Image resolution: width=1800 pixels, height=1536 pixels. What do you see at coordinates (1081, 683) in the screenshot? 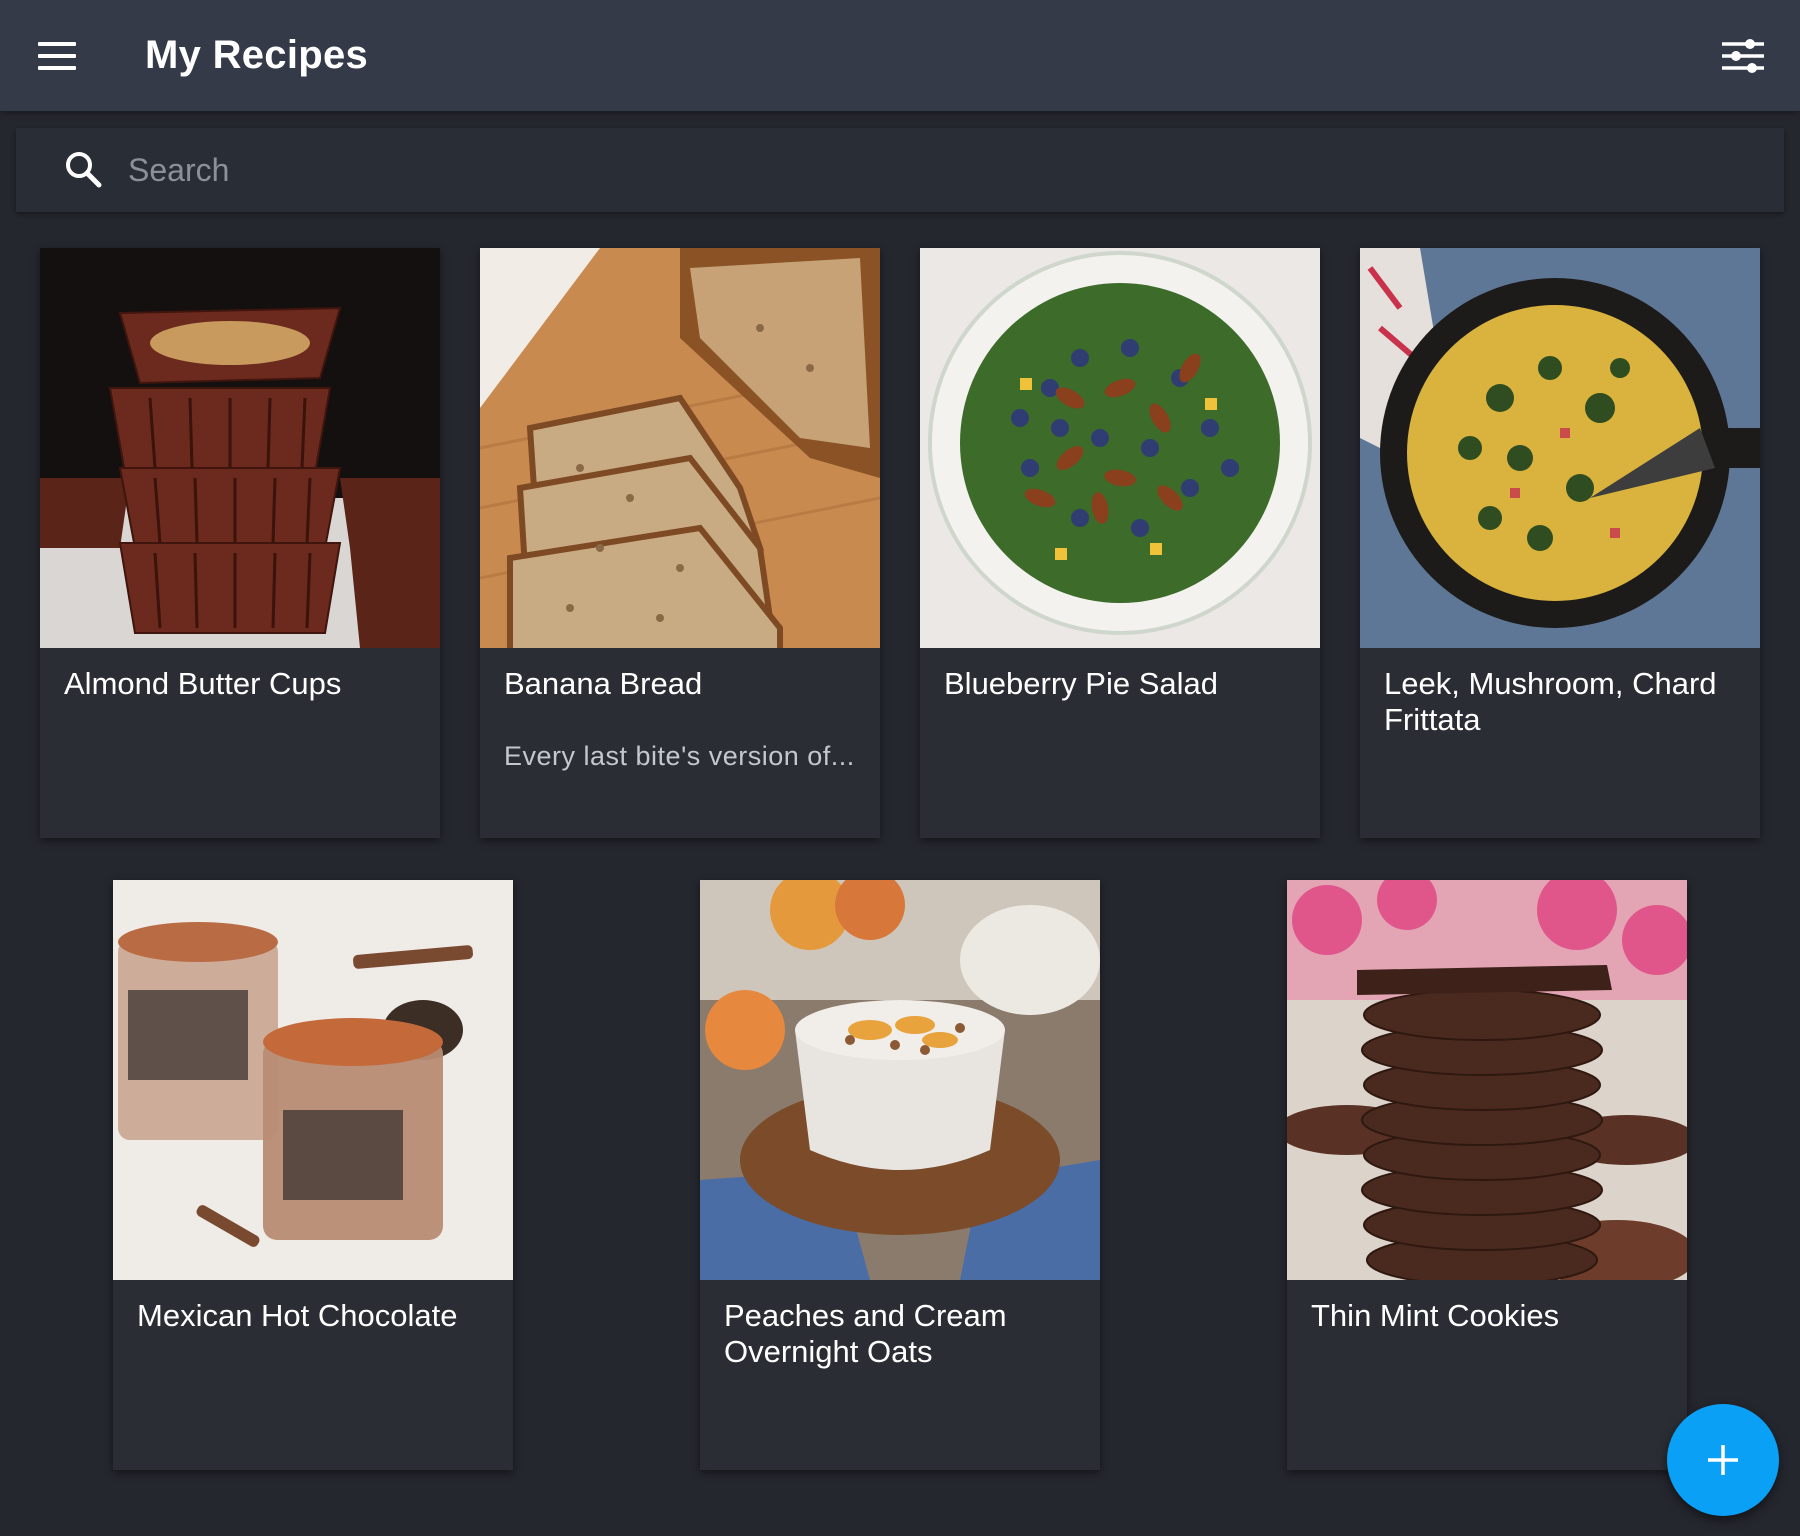
I see `recipe-title: Blueberry Pie Salad` at bounding box center [1081, 683].